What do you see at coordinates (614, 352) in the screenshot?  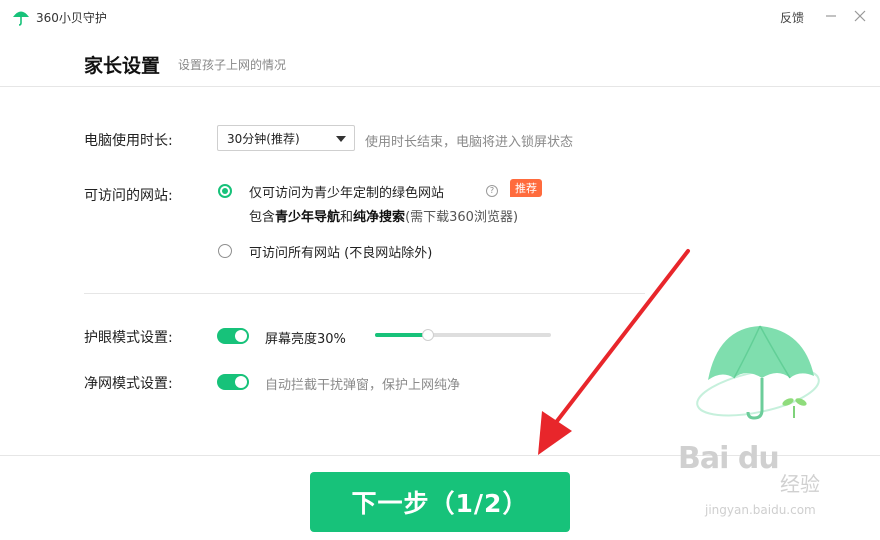 I see `annotation-arrow-icon` at bounding box center [614, 352].